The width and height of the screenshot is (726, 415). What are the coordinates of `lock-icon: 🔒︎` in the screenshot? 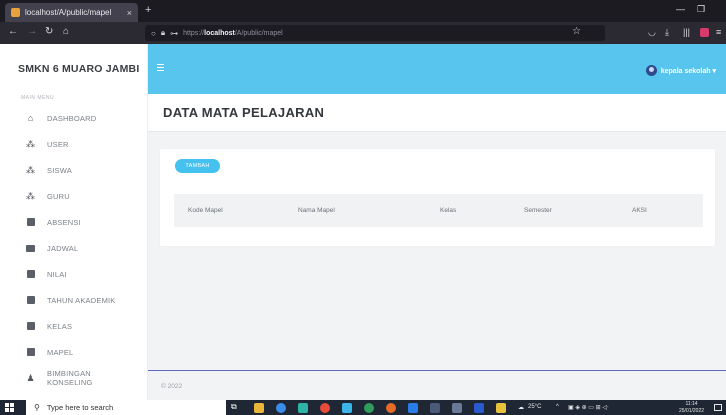 It's located at (163, 32).